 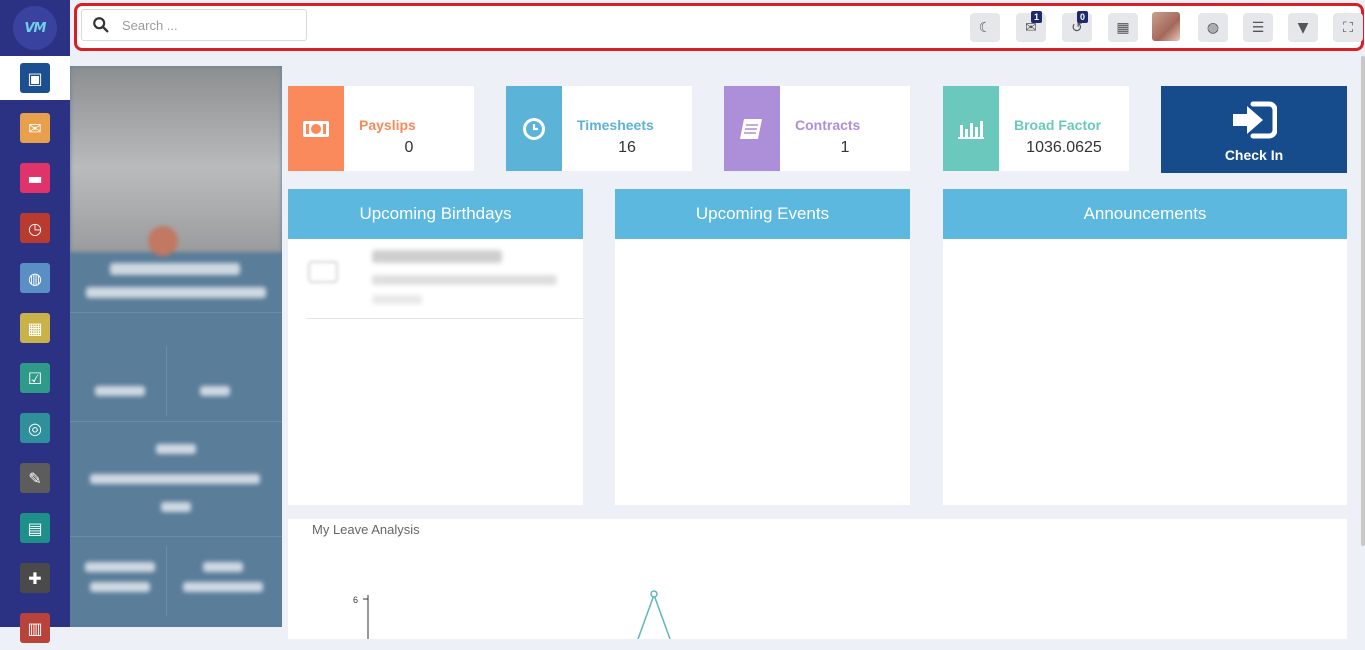 What do you see at coordinates (762, 214) in the screenshot?
I see `upcoming-events-header: Upcoming Events` at bounding box center [762, 214].